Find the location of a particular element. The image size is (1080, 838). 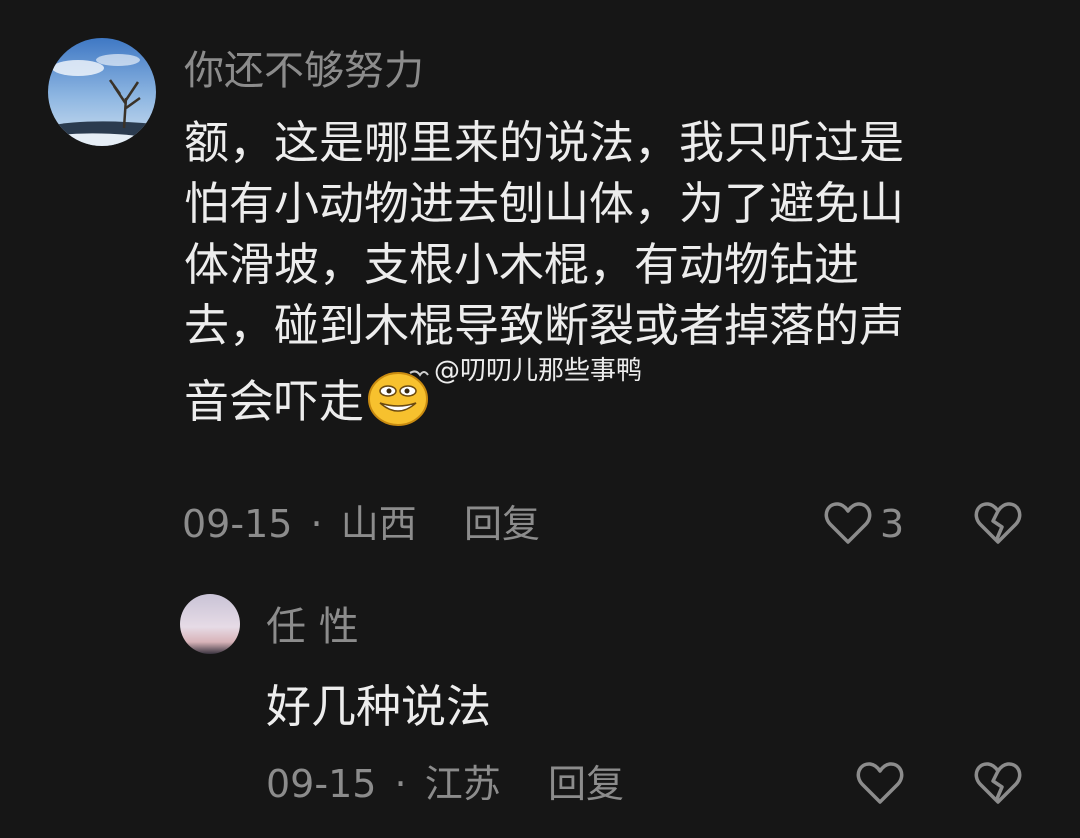

comment-meta: 09-15 · 山西 is located at coordinates (299, 524).